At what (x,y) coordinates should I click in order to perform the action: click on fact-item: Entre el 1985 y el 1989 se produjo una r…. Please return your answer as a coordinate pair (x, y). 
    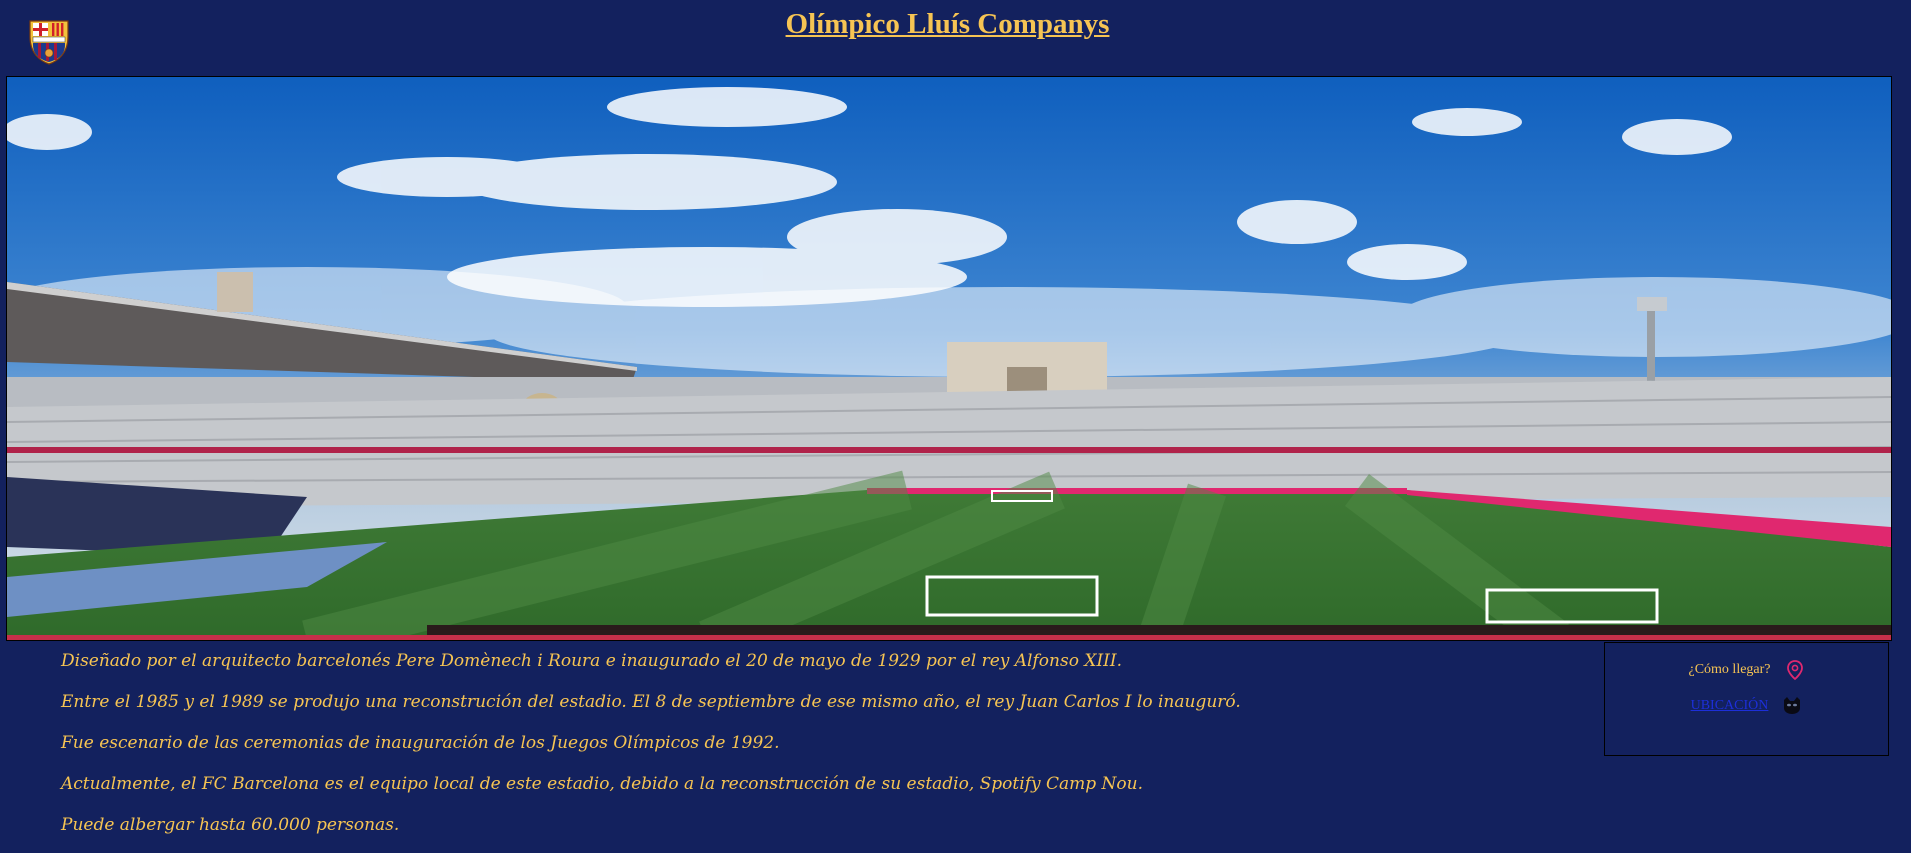
    Looking at the image, I should click on (651, 702).